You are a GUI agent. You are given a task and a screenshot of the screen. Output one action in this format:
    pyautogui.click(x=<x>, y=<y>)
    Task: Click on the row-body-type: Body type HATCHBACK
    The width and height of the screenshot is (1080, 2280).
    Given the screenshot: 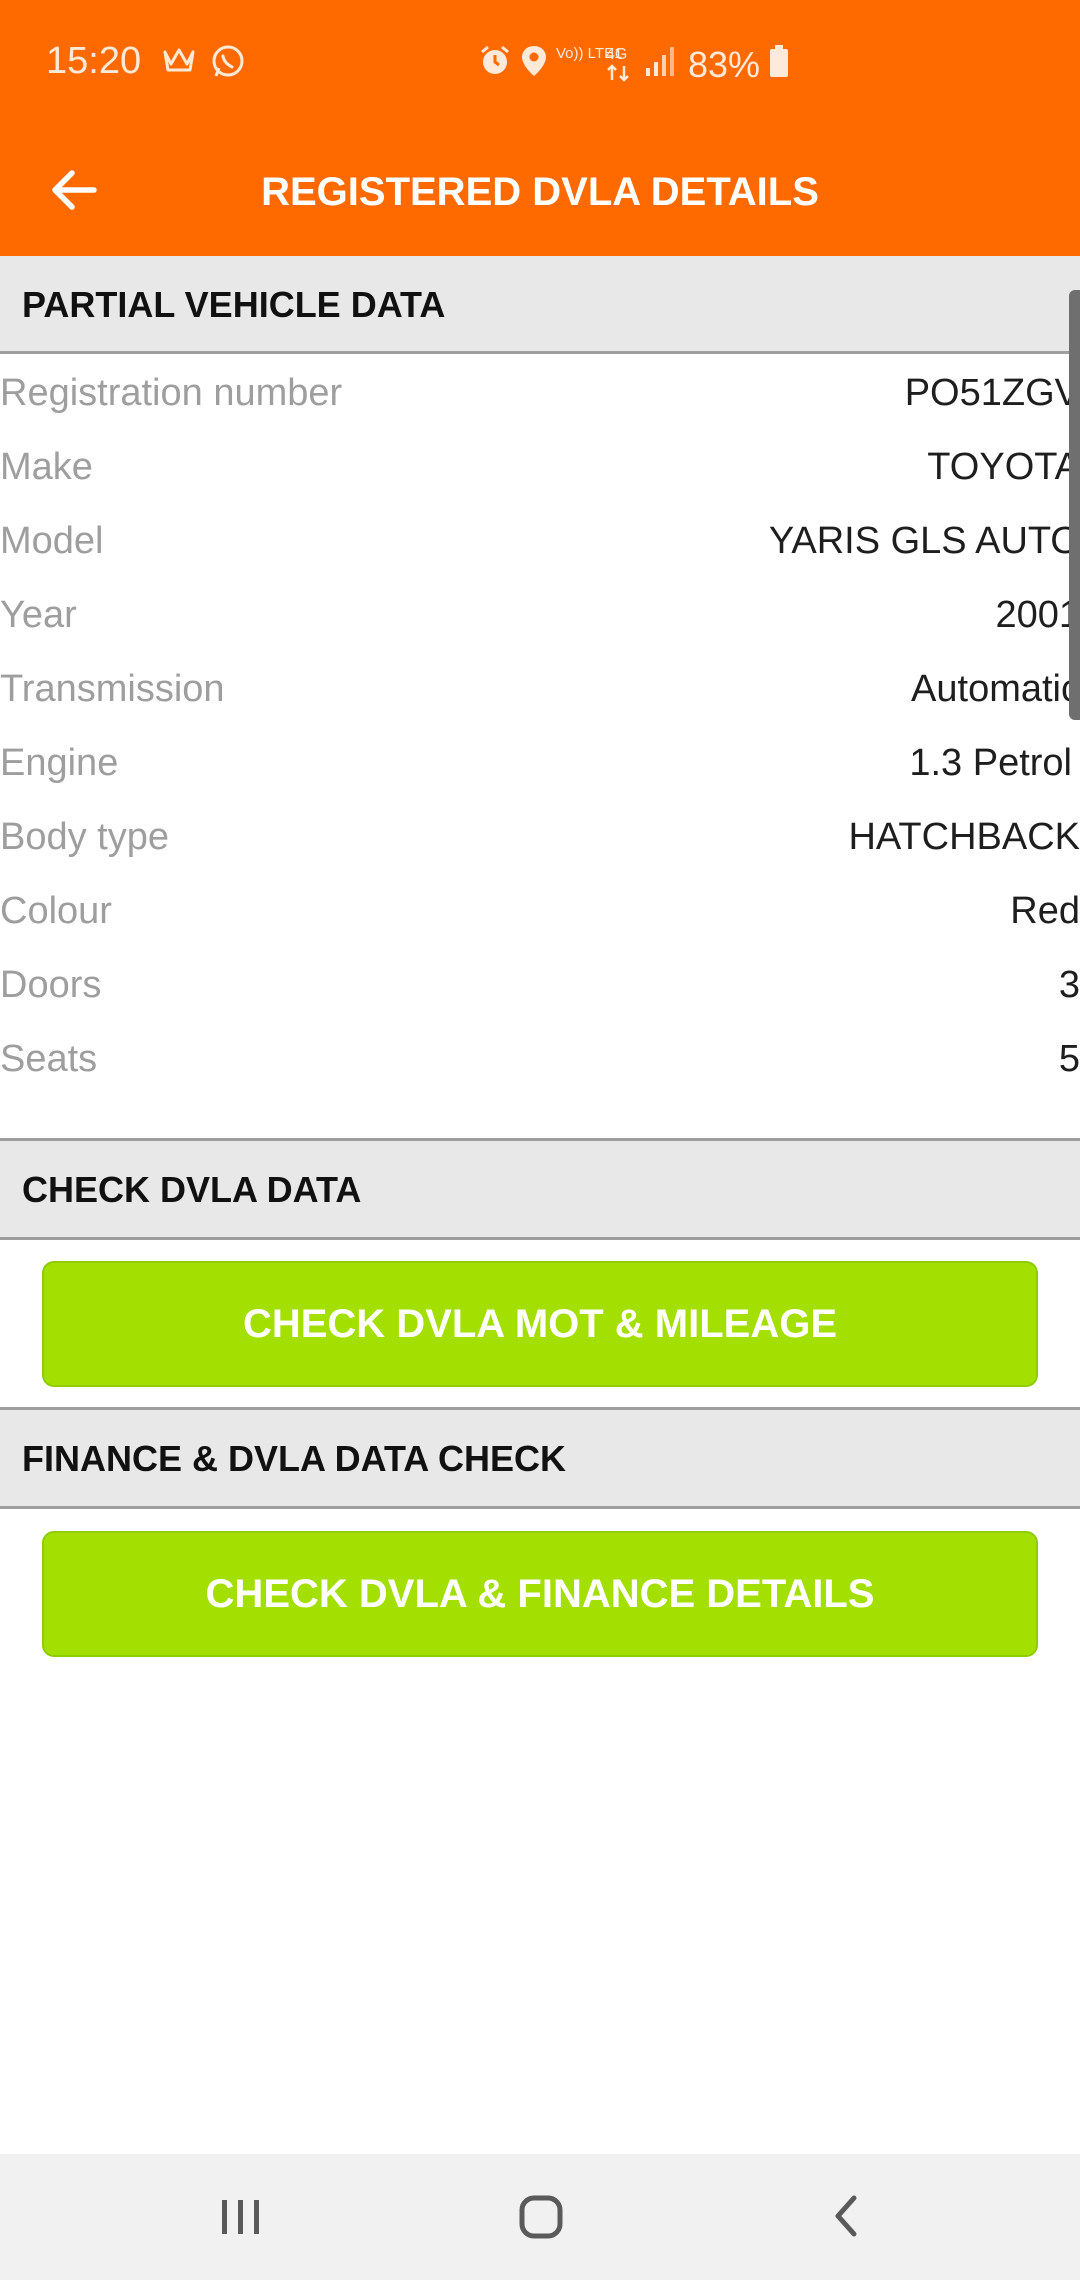 What is the action you would take?
    pyautogui.click(x=540, y=837)
    